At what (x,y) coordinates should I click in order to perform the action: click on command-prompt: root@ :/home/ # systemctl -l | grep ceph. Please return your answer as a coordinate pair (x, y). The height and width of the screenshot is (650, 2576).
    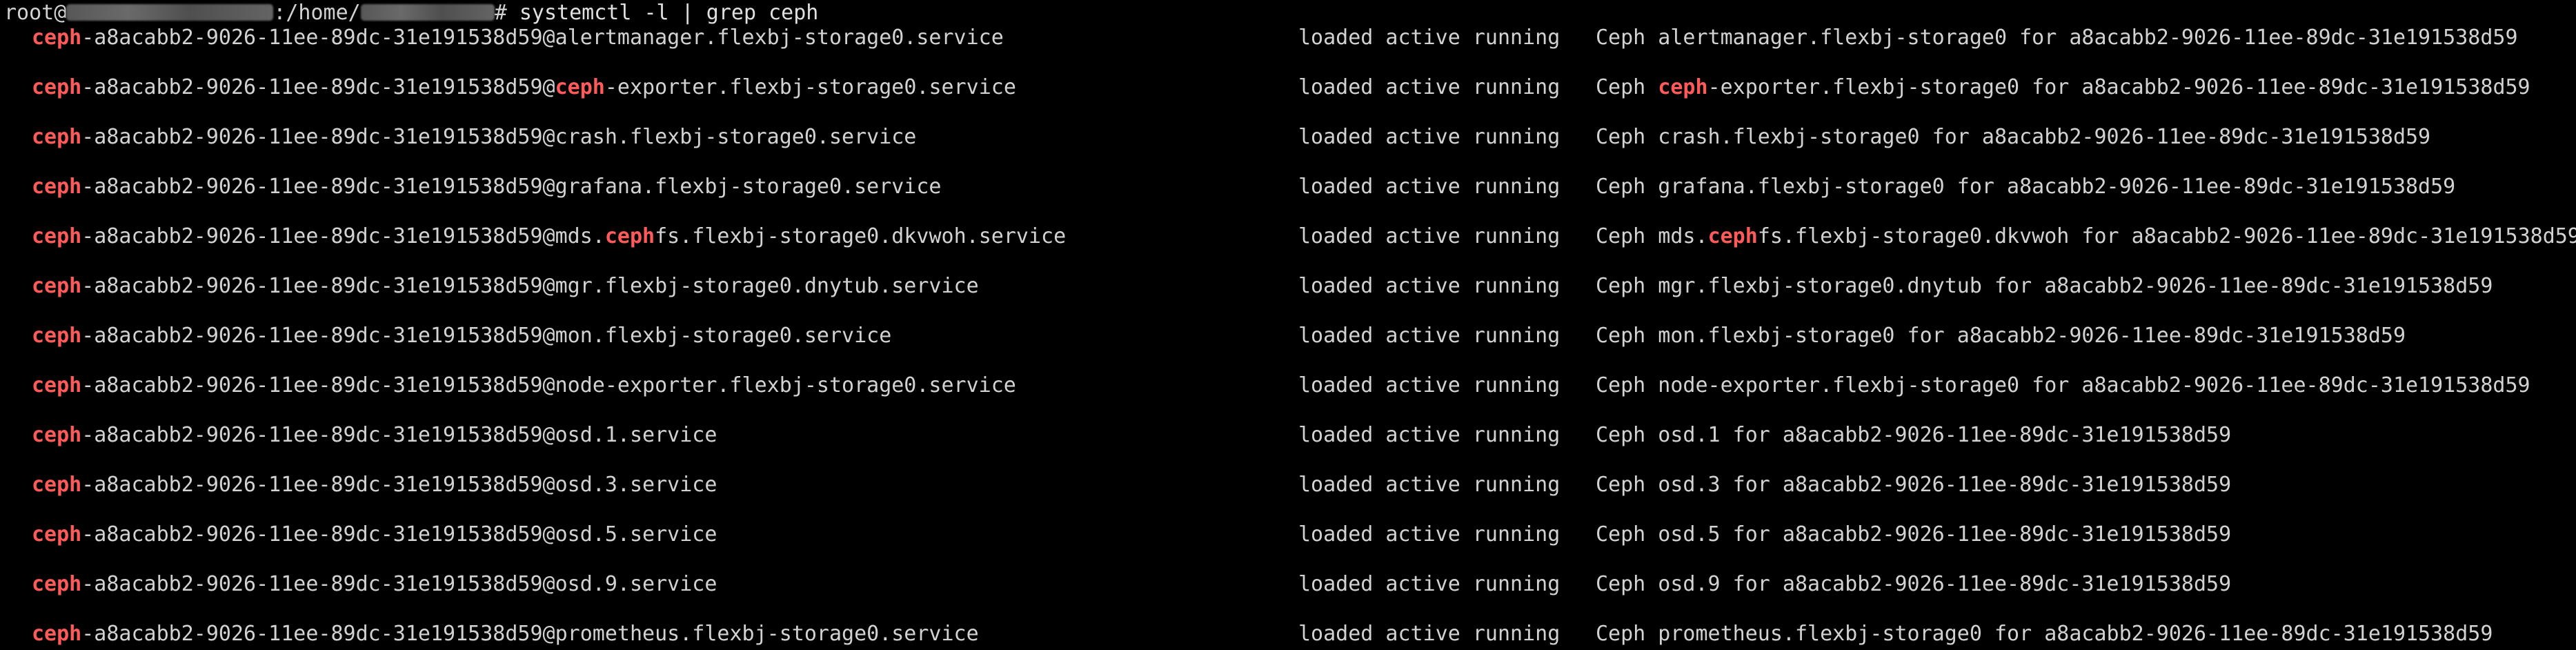
    Looking at the image, I should click on (411, 13).